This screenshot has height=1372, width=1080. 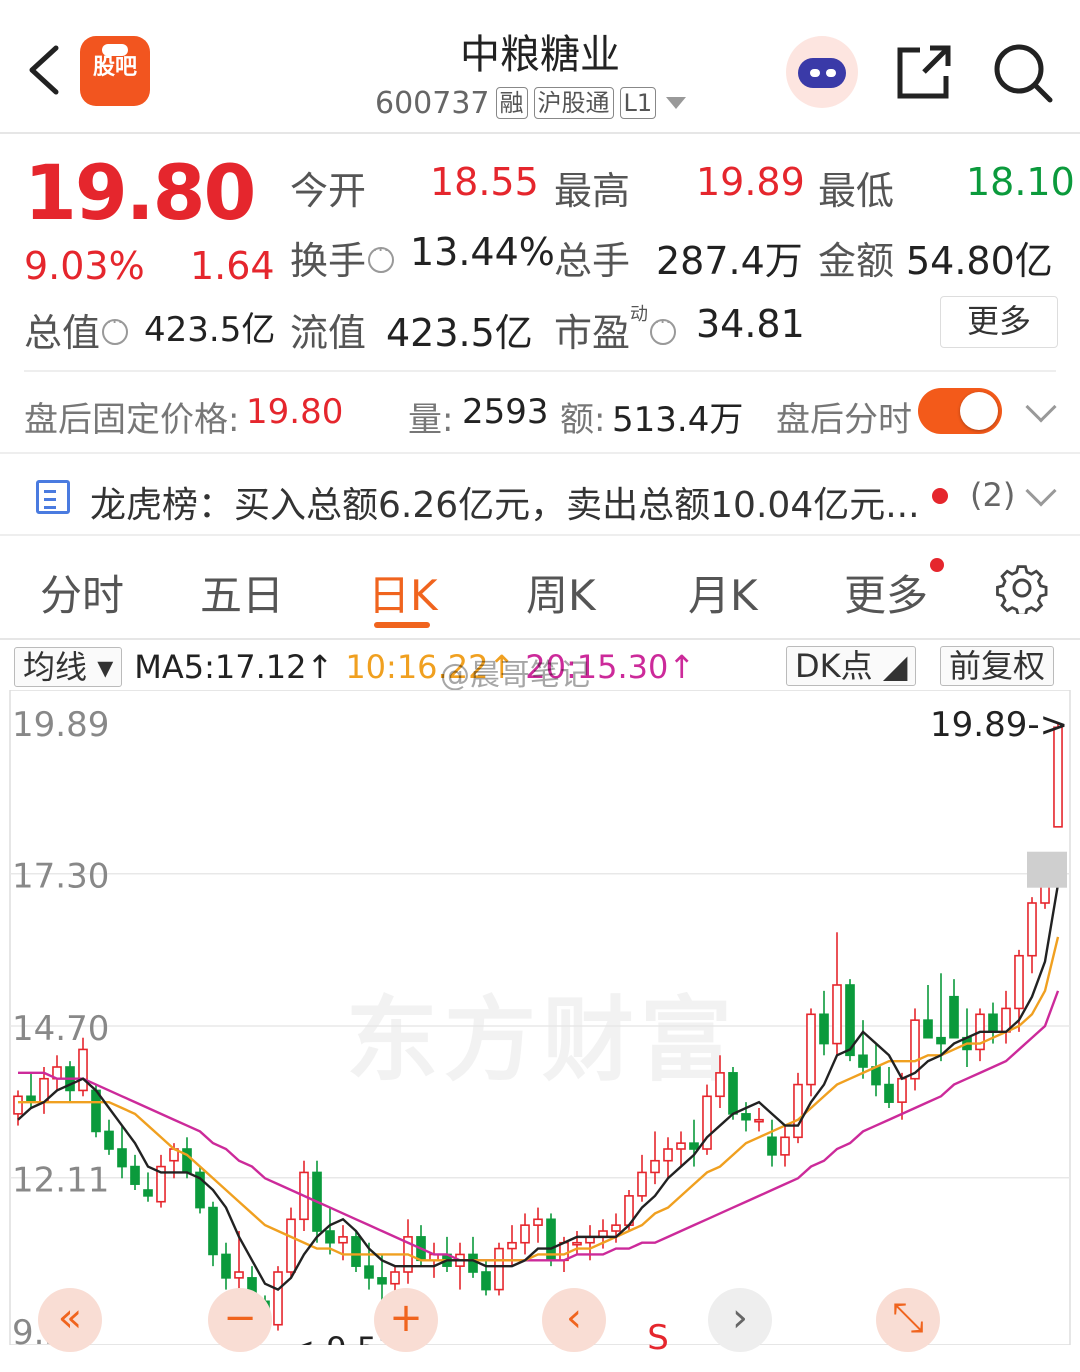 I want to click on scroll-left-button: ‹, so click(x=574, y=1320).